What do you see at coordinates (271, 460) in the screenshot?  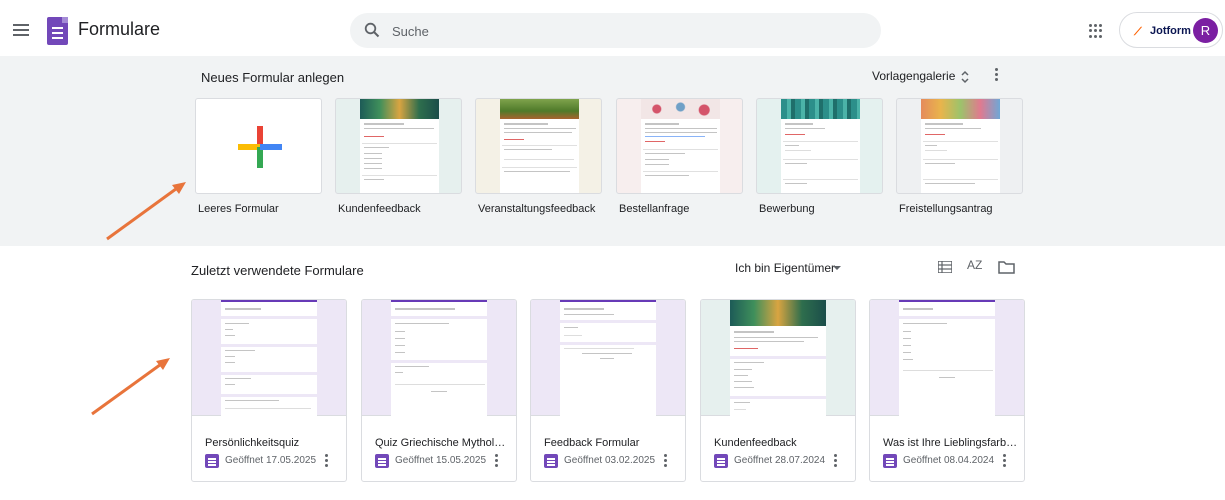 I see `last-opened-date: Geöffnet 17.05.2025` at bounding box center [271, 460].